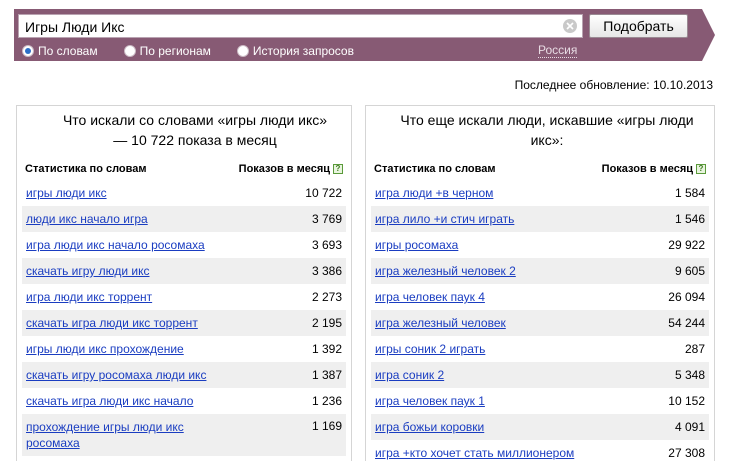 The image size is (733, 461). Describe the element at coordinates (326, 349) in the screenshot. I see `shows-count: 1 392` at that location.